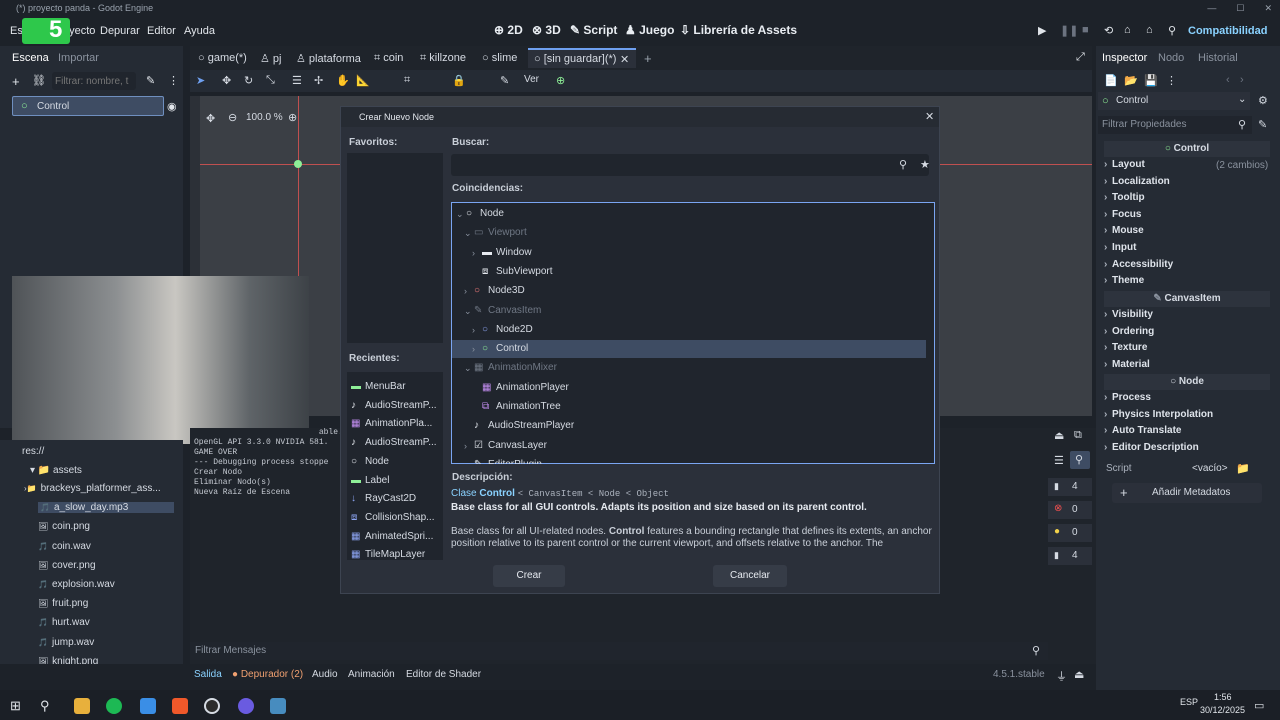  Describe the element at coordinates (1129, 331) in the screenshot. I see `inspector-group-ordering: › Ordering` at that location.